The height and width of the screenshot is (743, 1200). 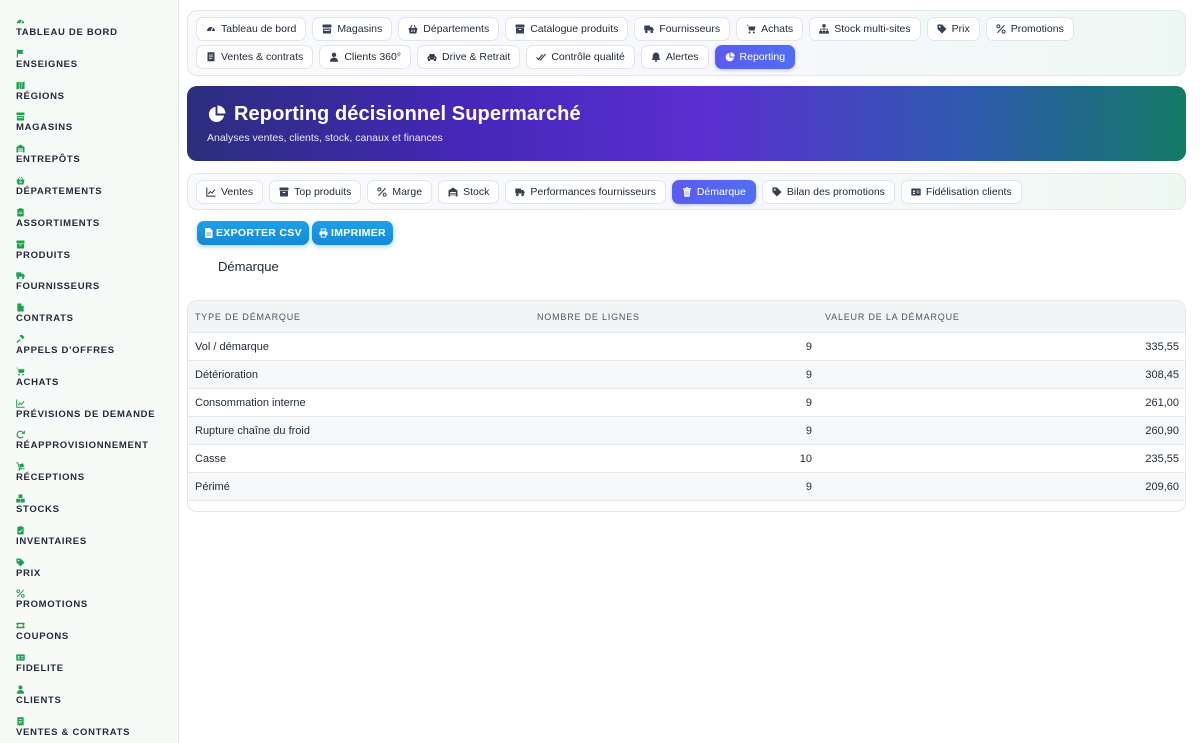 What do you see at coordinates (73, 732) in the screenshot?
I see `sidebar-item-label: VENTES & CONTRATS` at bounding box center [73, 732].